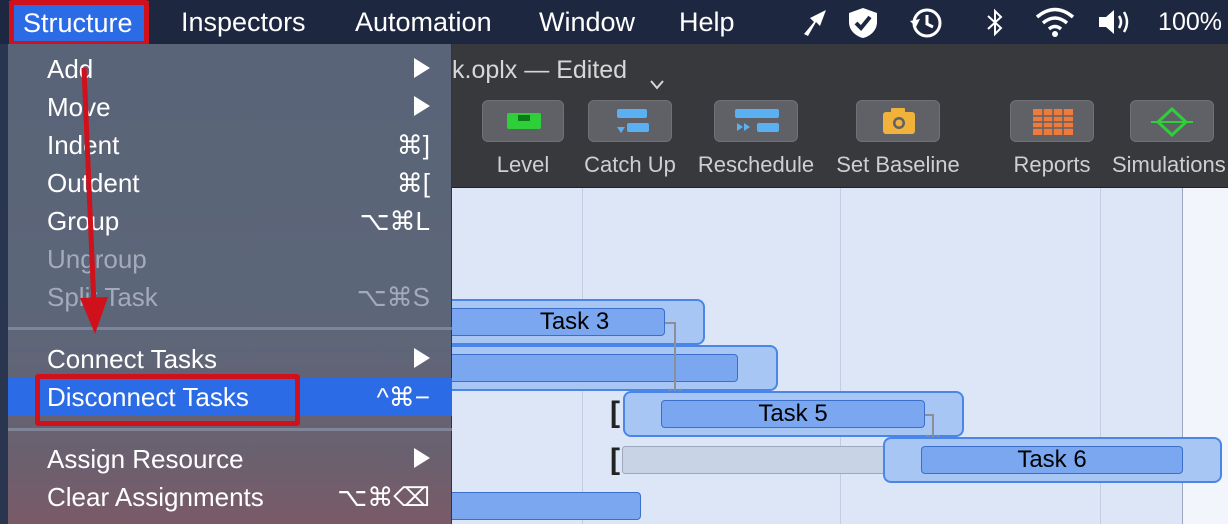 Image resolution: width=1228 pixels, height=524 pixels. Describe the element at coordinates (995, 22) in the screenshot. I see `bluetooth-icon` at that location.